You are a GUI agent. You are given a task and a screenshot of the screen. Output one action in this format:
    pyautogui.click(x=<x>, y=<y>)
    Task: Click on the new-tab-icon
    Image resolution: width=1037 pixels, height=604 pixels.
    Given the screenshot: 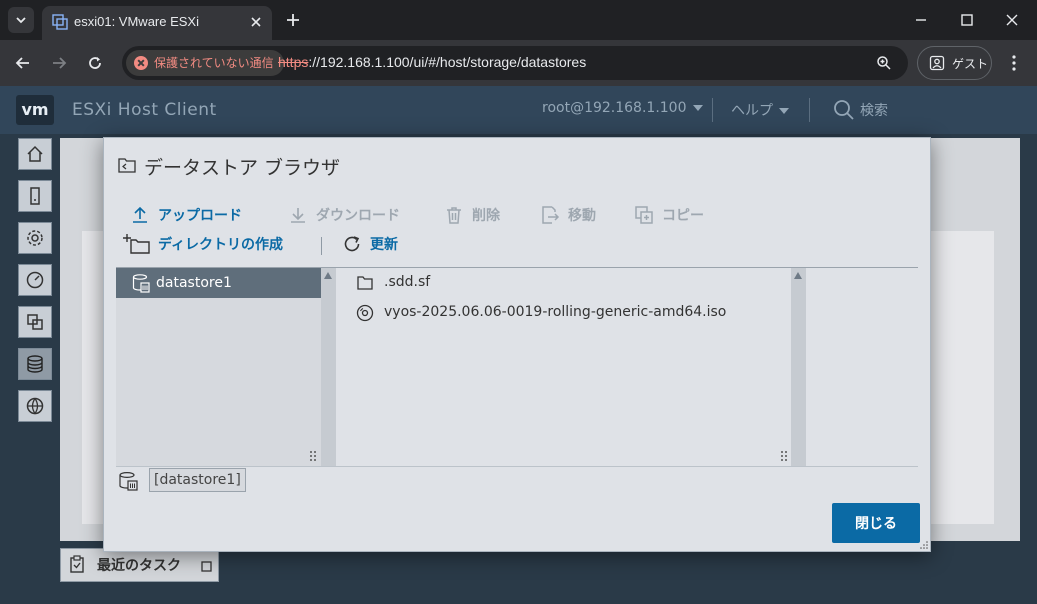 What is the action you would take?
    pyautogui.click(x=293, y=20)
    